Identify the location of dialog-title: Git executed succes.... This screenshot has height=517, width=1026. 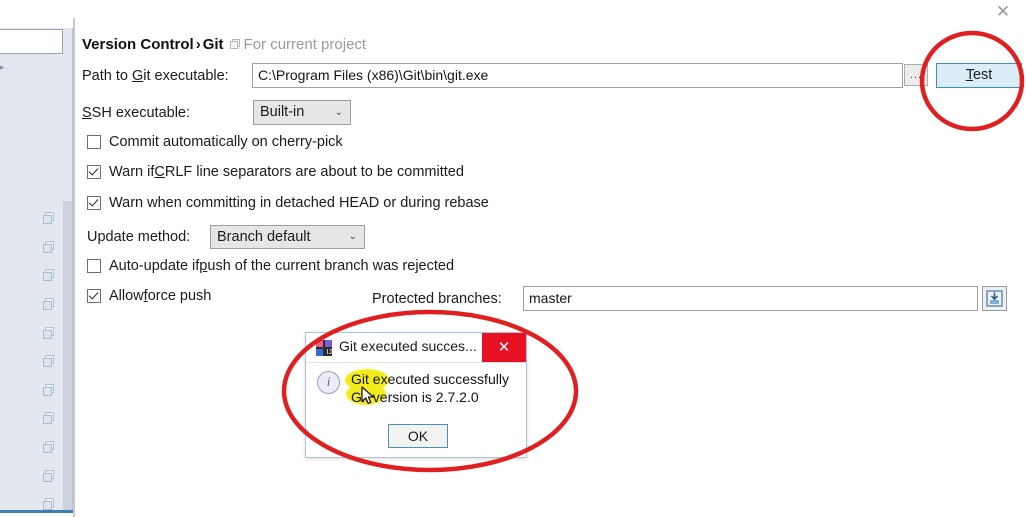
(408, 346).